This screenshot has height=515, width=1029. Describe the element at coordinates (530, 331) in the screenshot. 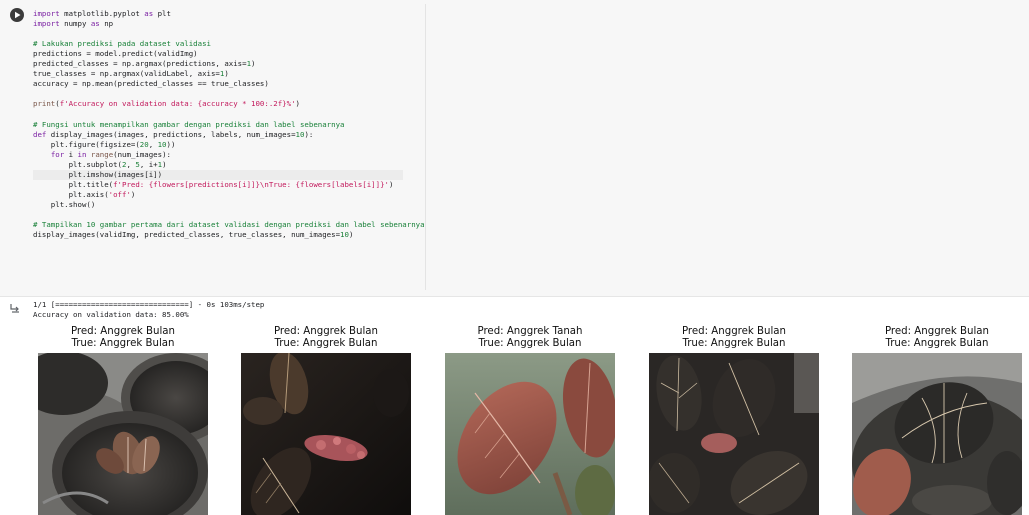

I see `panel-pred-label: Pred: Anggrek Tanah` at that location.